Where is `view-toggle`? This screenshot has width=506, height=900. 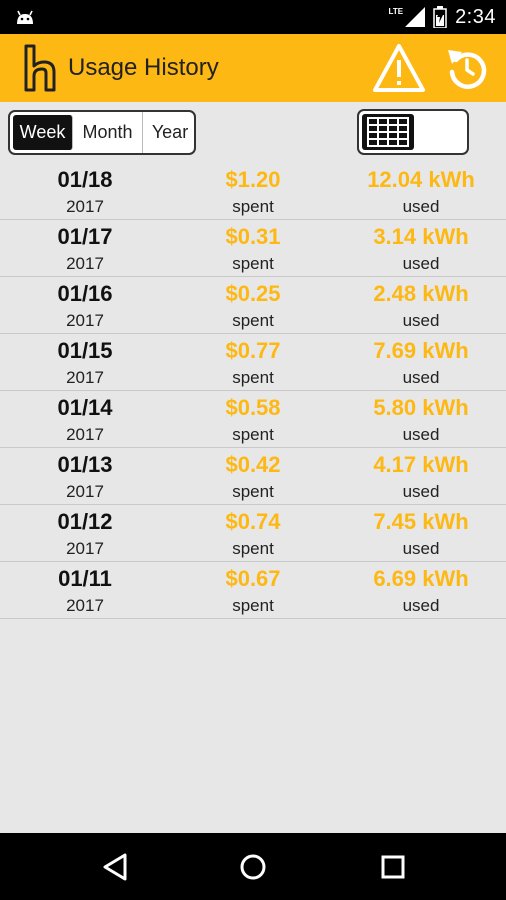 view-toggle is located at coordinates (413, 132).